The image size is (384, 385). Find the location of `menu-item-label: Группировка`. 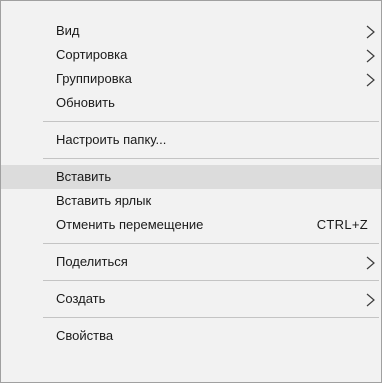

menu-item-label: Группировка is located at coordinates (94, 78).